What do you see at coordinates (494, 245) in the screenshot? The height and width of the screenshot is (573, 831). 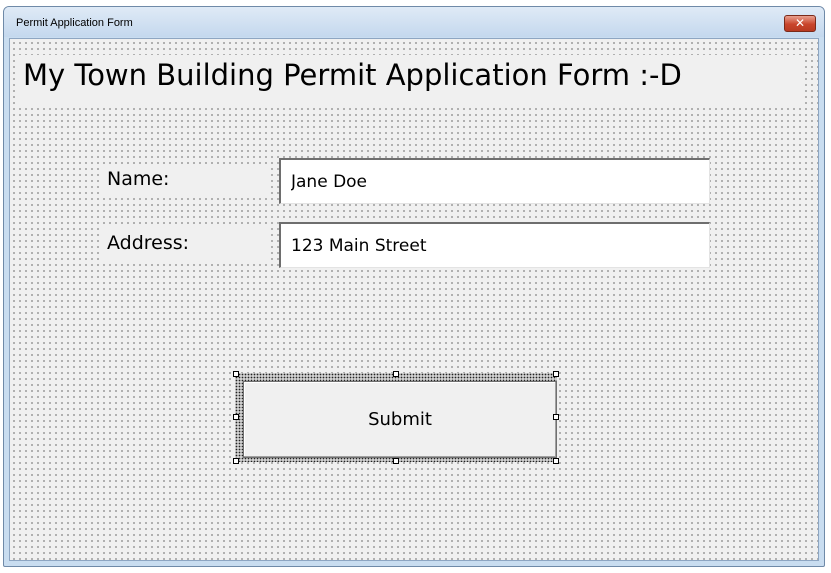 I see `address-field` at bounding box center [494, 245].